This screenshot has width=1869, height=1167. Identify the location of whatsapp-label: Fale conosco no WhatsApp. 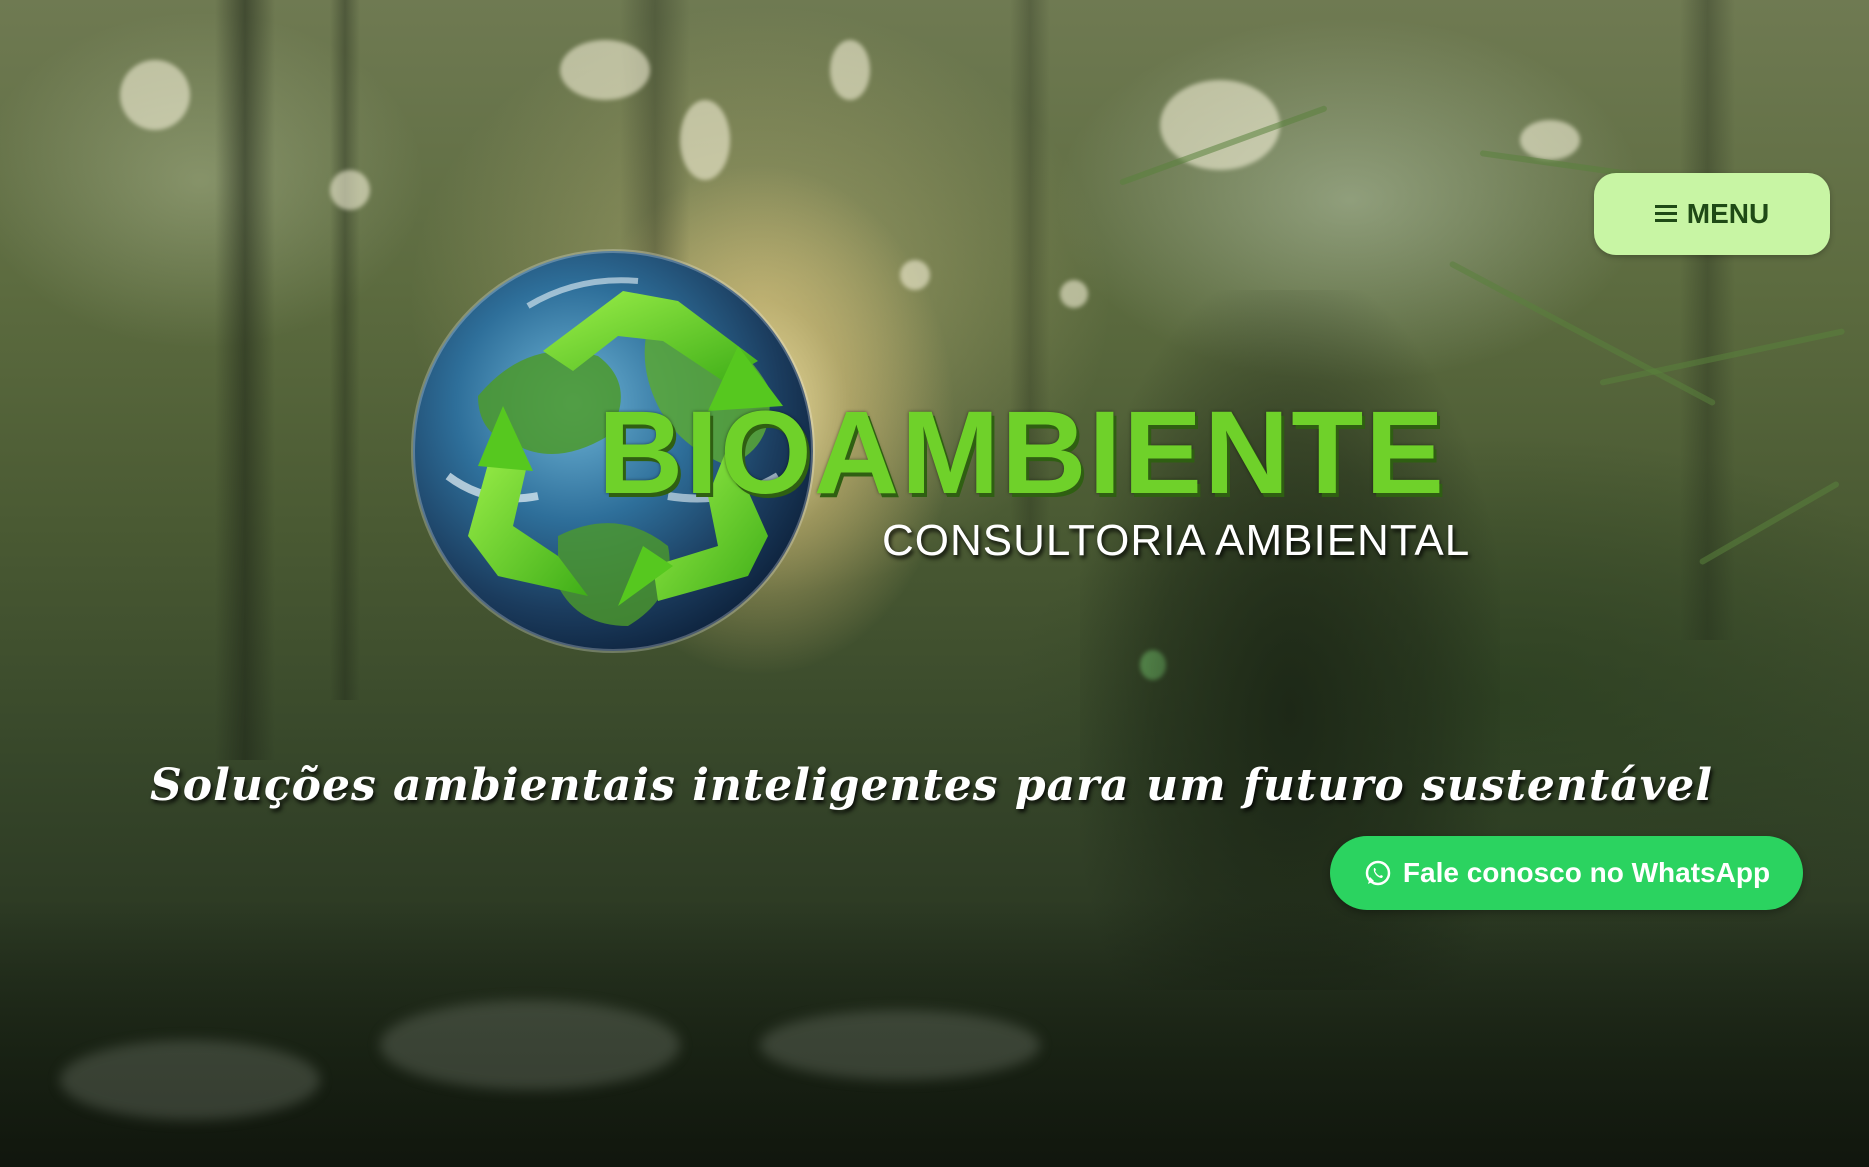
(1586, 872).